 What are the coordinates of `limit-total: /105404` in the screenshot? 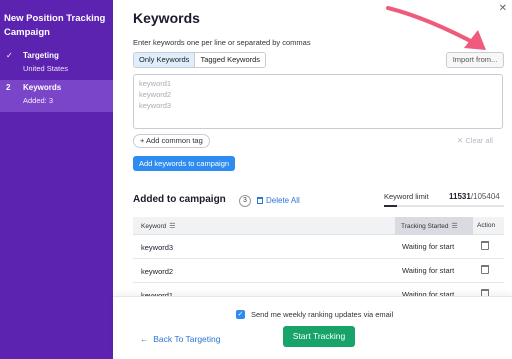 It's located at (485, 196).